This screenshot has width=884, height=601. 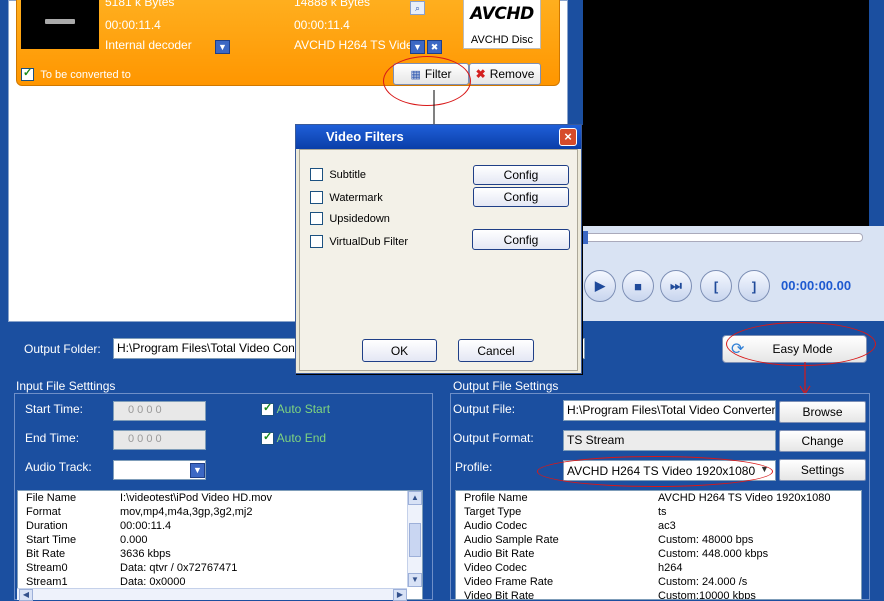 What do you see at coordinates (496, 350) in the screenshot?
I see `cancel-button: Cancel` at bounding box center [496, 350].